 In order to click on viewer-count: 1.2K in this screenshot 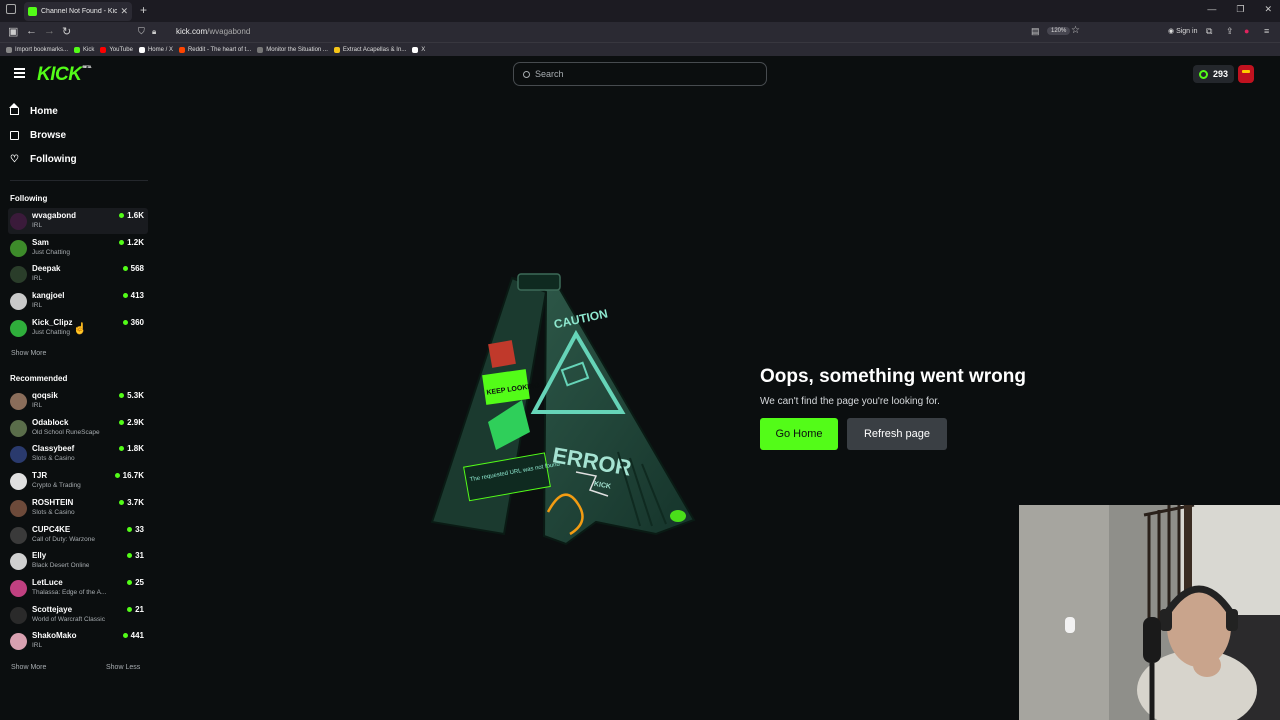, I will do `click(131, 242)`.